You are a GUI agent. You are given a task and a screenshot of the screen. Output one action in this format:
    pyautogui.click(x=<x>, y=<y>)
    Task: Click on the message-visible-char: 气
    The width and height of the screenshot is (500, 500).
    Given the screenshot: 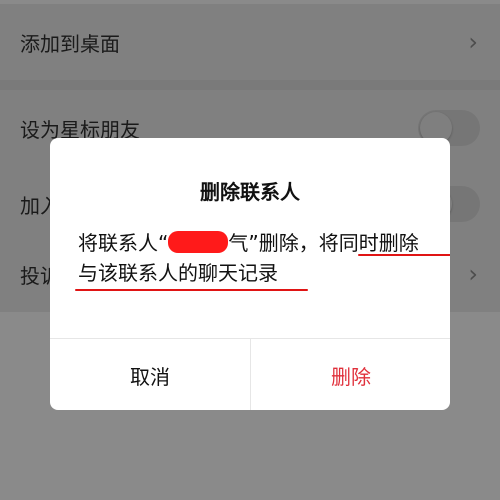 What is the action you would take?
    pyautogui.click(x=238, y=243)
    